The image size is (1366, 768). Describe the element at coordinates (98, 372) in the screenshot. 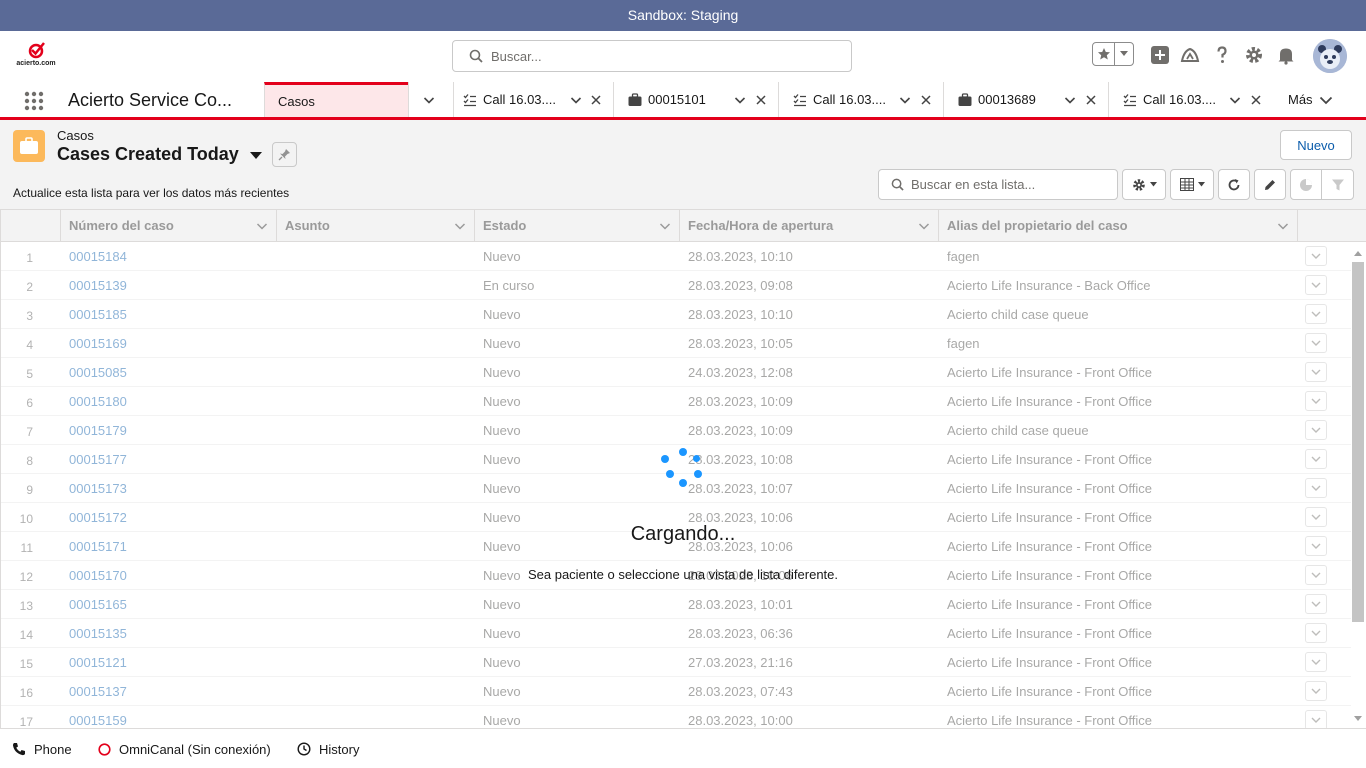

I see `case-number-link: 00015085` at that location.